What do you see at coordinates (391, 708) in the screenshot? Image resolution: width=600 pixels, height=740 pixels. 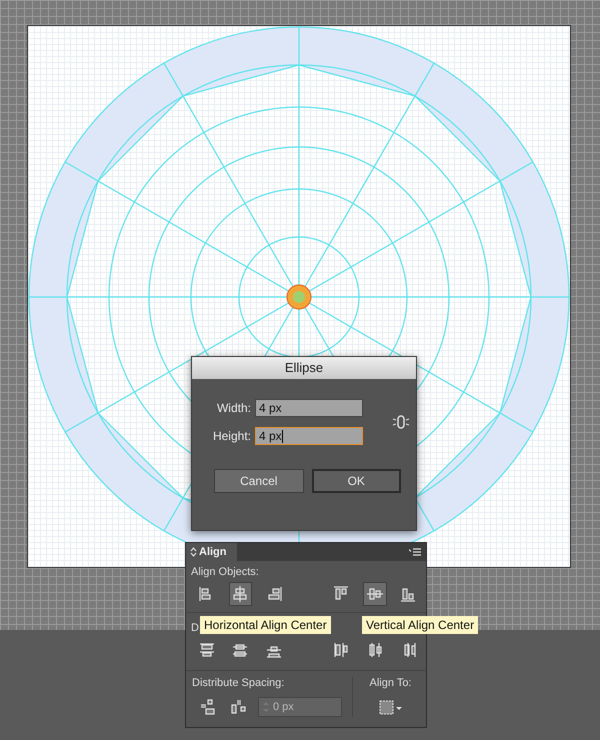 I see `align-to-selection-icon` at bounding box center [391, 708].